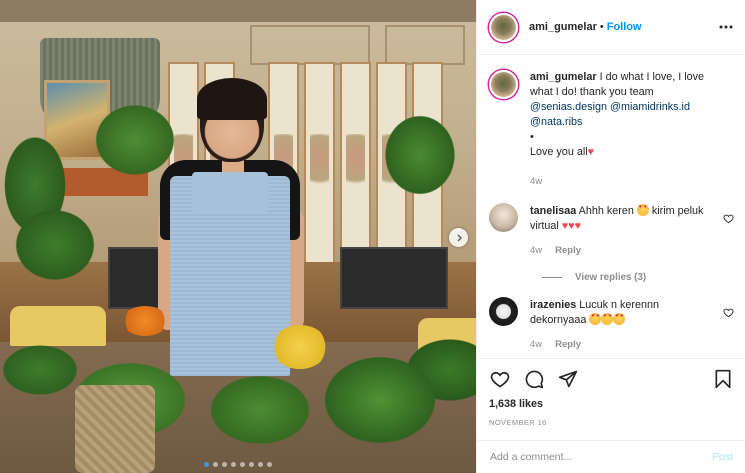 This screenshot has height=473, width=745. I want to click on likes-count: 1,638 likes, so click(611, 404).